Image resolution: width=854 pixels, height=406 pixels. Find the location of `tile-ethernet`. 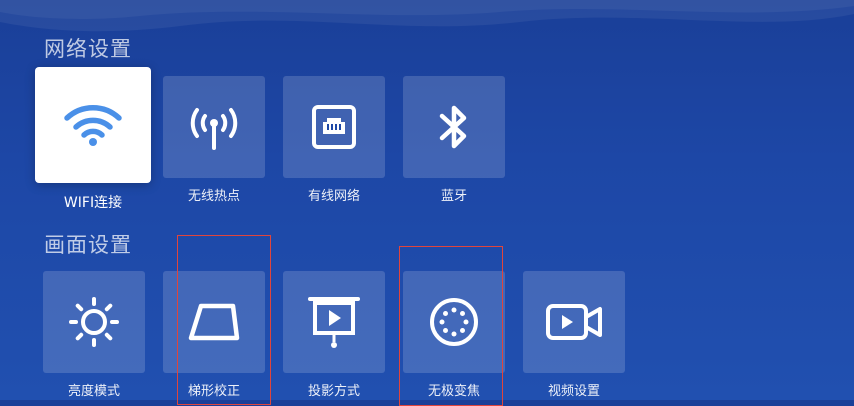

tile-ethernet is located at coordinates (334, 127).